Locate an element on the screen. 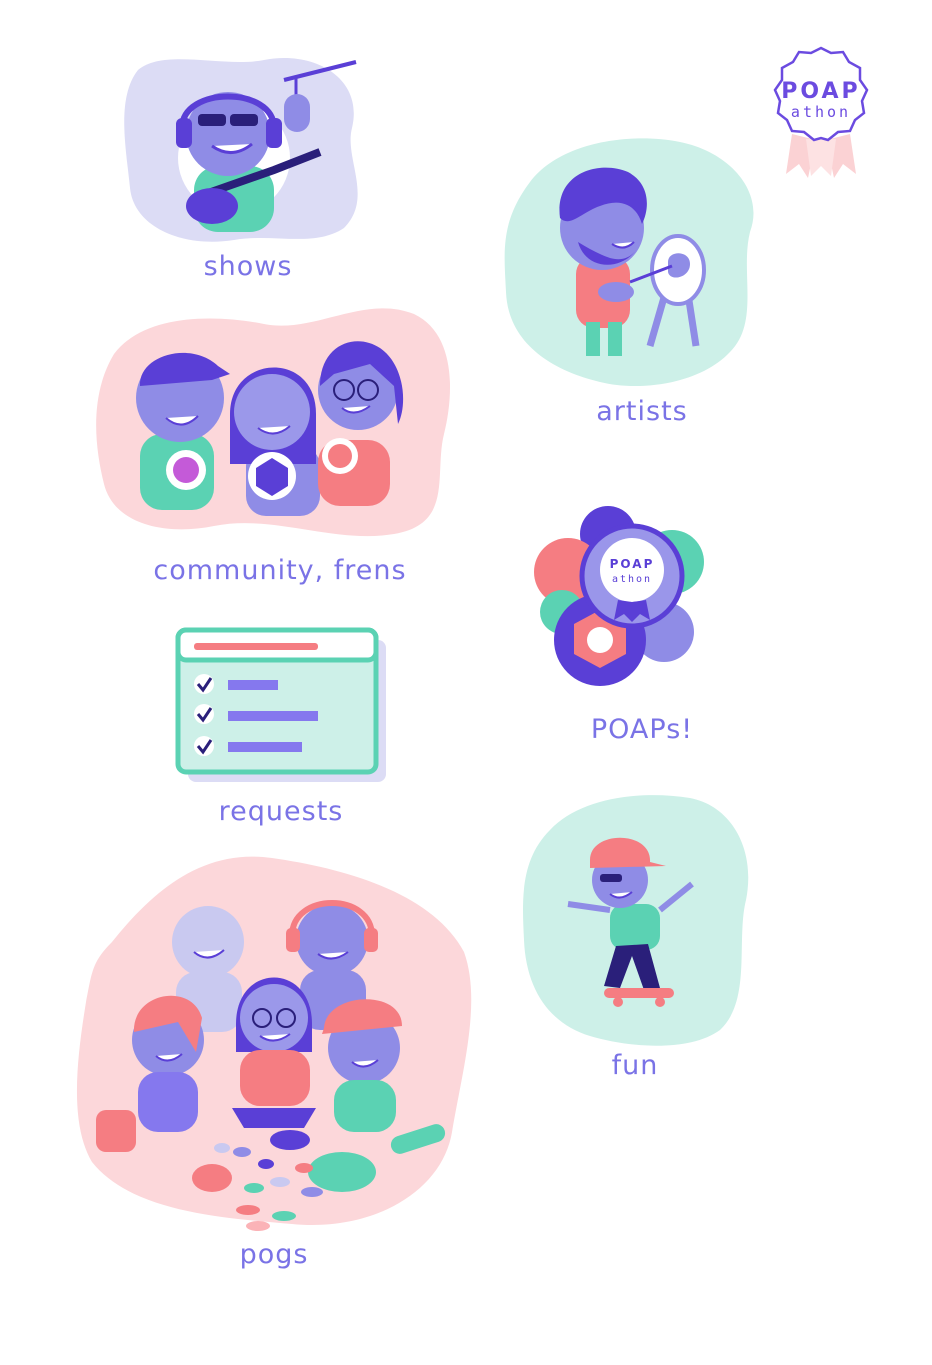  logo-line1: POAP is located at coordinates (820, 91).